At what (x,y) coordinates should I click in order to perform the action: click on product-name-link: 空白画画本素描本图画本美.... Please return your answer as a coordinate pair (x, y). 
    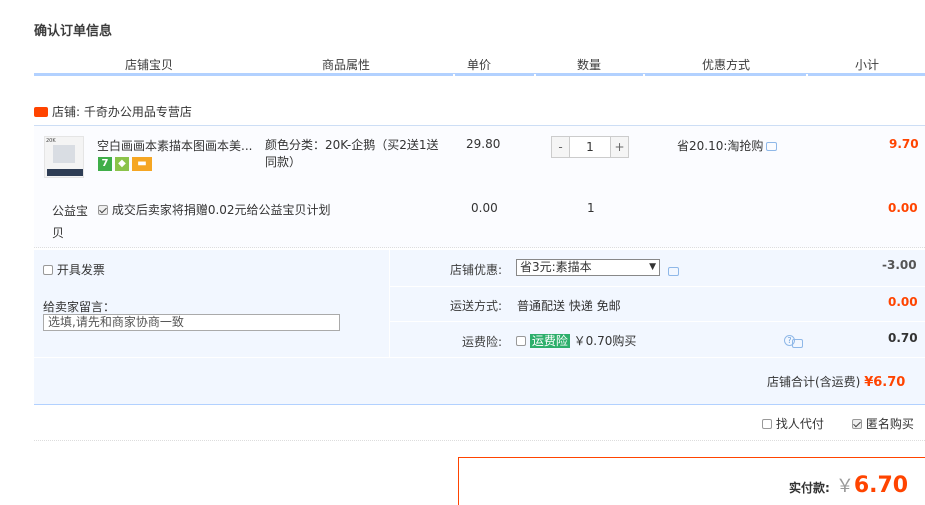
    Looking at the image, I should click on (177, 145).